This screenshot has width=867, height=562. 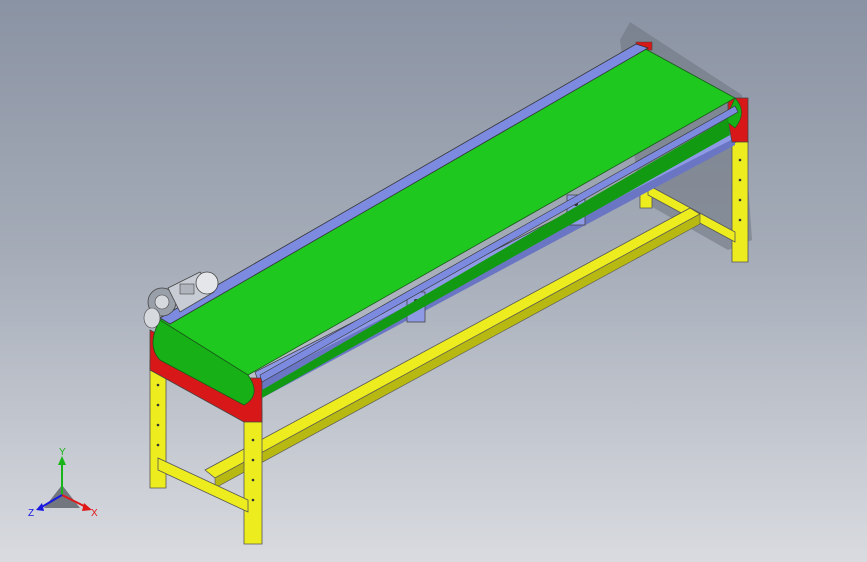 I want to click on y-axis-label: Y, so click(x=62, y=452).